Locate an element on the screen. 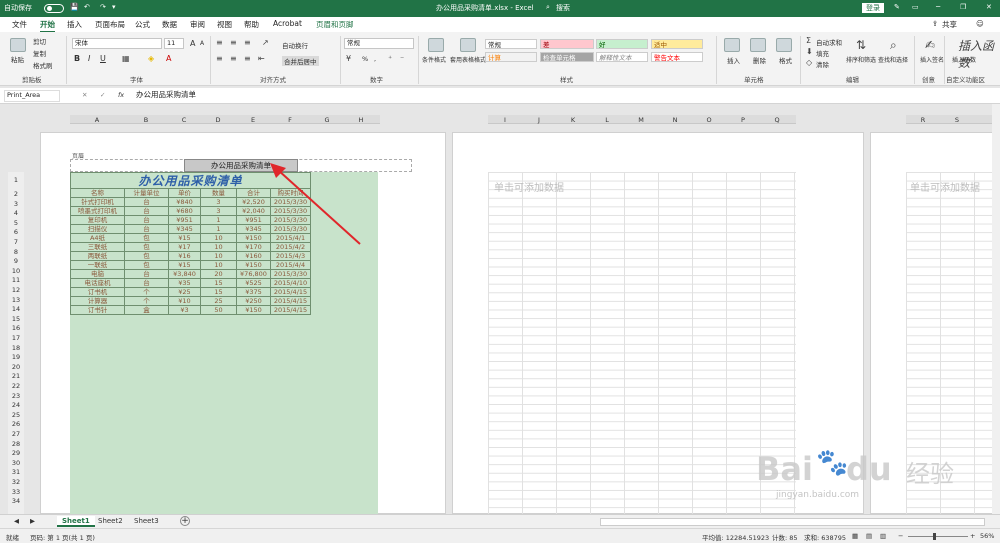  tab-acrobat: Acrobat is located at coordinates (287, 23).